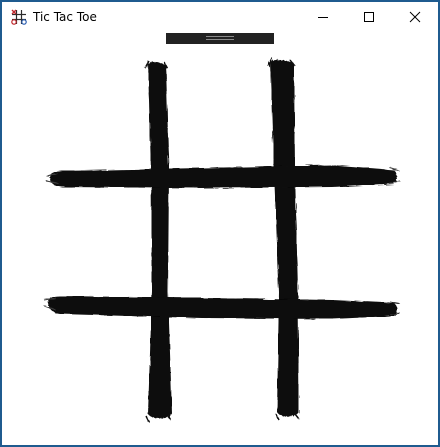  I want to click on close-button, so click(415, 17).